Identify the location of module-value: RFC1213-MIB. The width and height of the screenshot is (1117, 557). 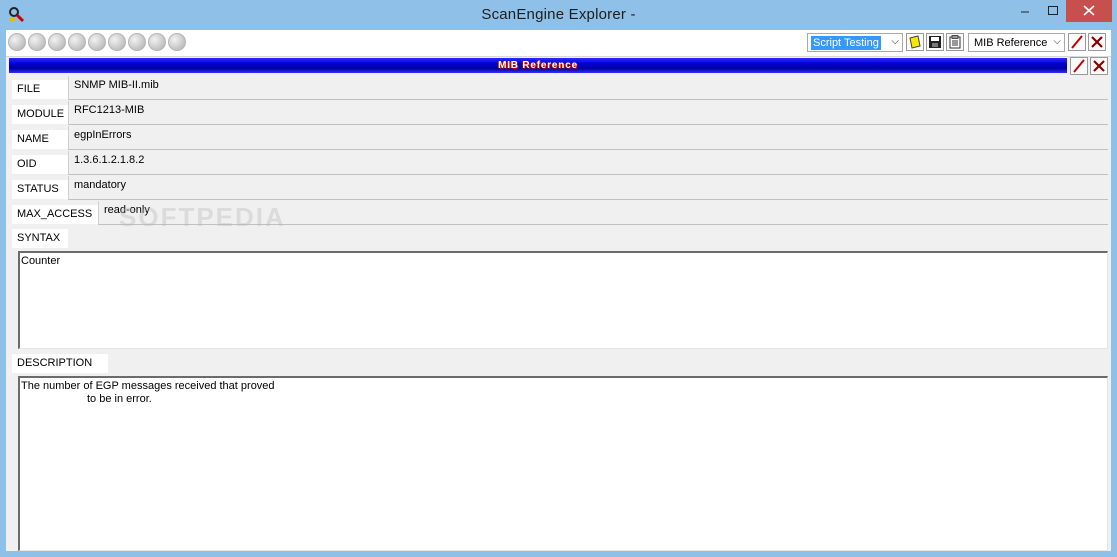
(588, 113).